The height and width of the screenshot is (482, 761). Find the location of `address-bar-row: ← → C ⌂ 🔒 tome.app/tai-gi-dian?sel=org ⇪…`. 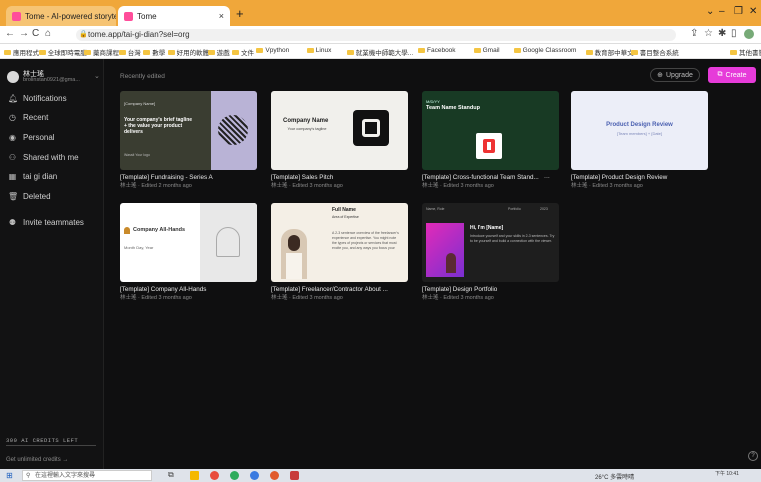

address-bar-row: ← → C ⌂ 🔒 tome.app/tai-gi-dian?sel=org ⇪… is located at coordinates (380, 35).